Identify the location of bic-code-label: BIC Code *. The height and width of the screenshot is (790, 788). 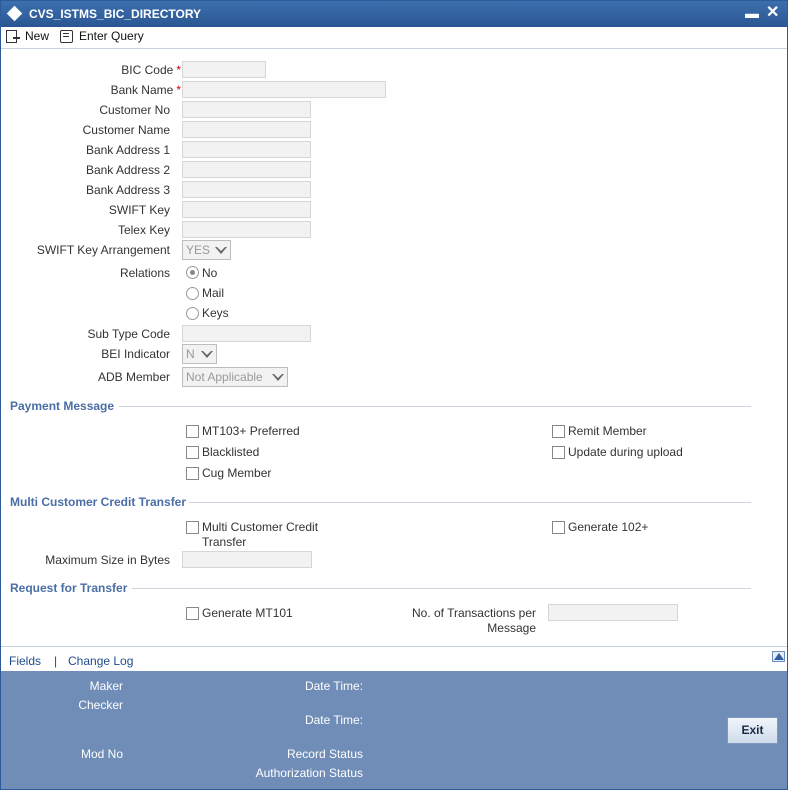
(151, 70).